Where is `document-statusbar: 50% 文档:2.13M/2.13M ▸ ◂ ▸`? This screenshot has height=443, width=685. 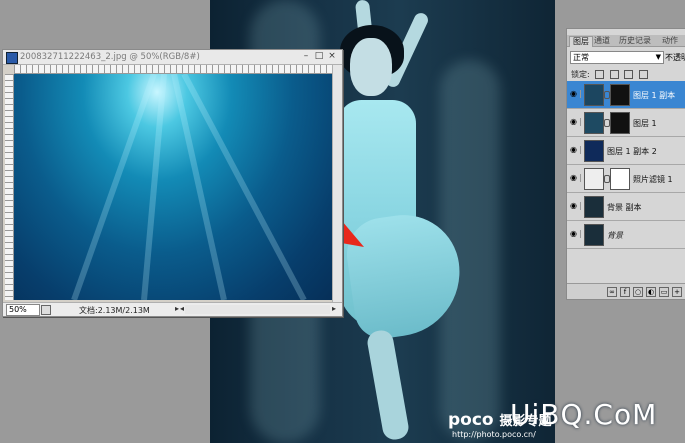
document-statusbar: 50% 文档:2.13M/2.13M ▸ ◂ ▸ is located at coordinates (172, 309).